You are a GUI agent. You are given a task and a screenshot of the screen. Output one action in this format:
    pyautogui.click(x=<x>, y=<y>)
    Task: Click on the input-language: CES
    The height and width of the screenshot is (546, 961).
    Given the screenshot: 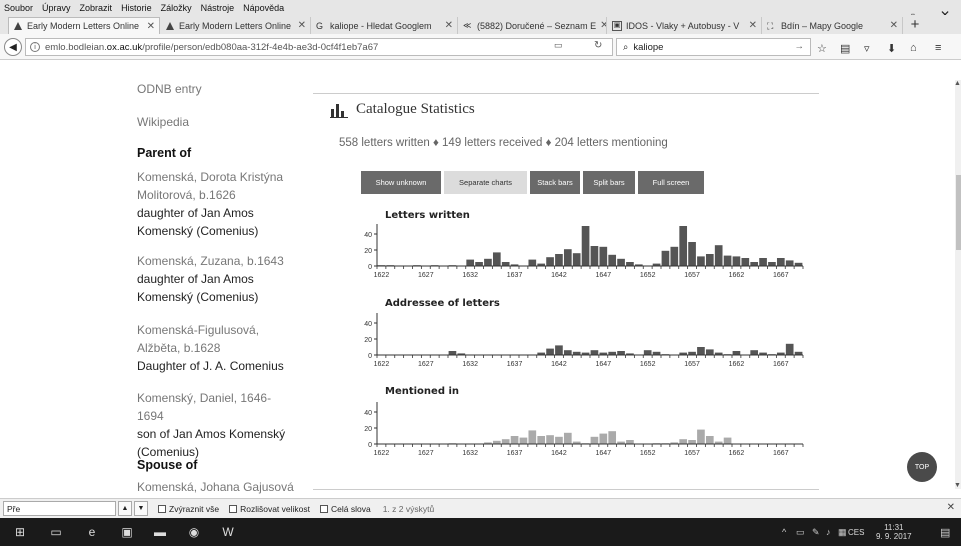 What is the action you would take?
    pyautogui.click(x=856, y=532)
    